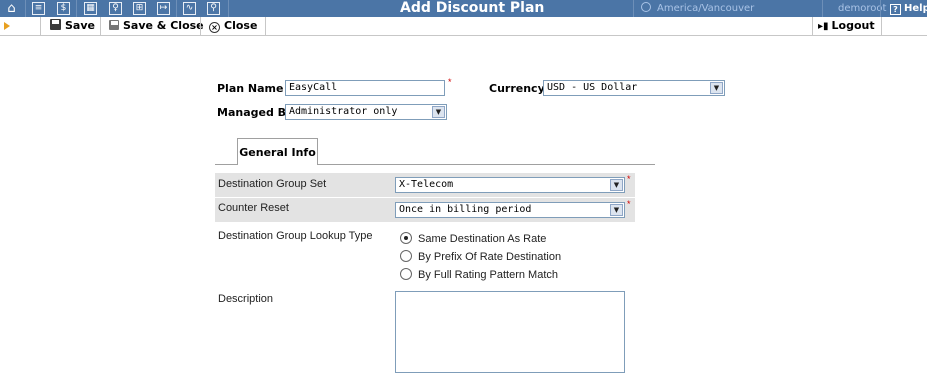 This screenshot has height=381, width=927. What do you see at coordinates (592, 87) in the screenshot?
I see `currency-value: USD - US Dollar` at bounding box center [592, 87].